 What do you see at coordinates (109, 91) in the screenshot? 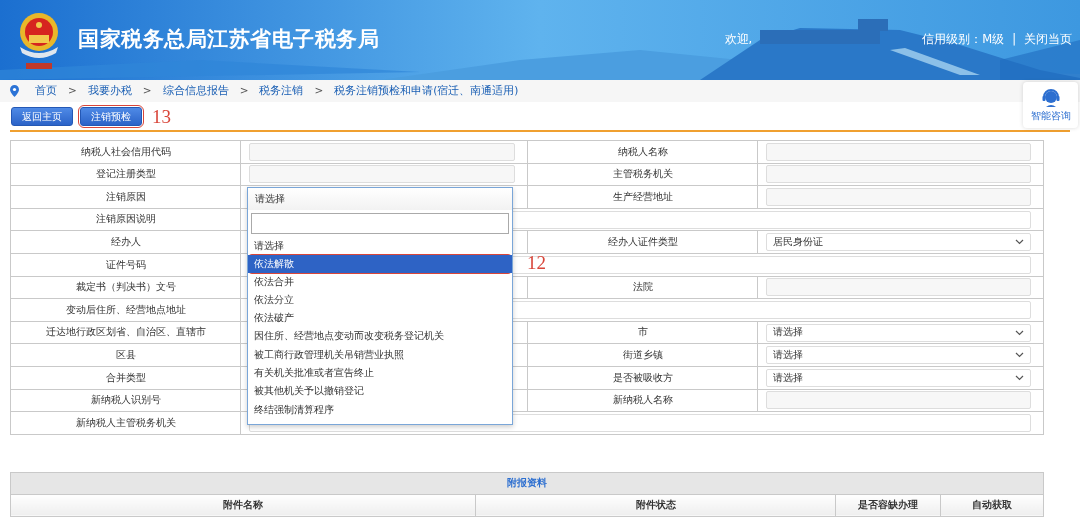
I see `breadcrumb-link: 我要办税` at bounding box center [109, 91].